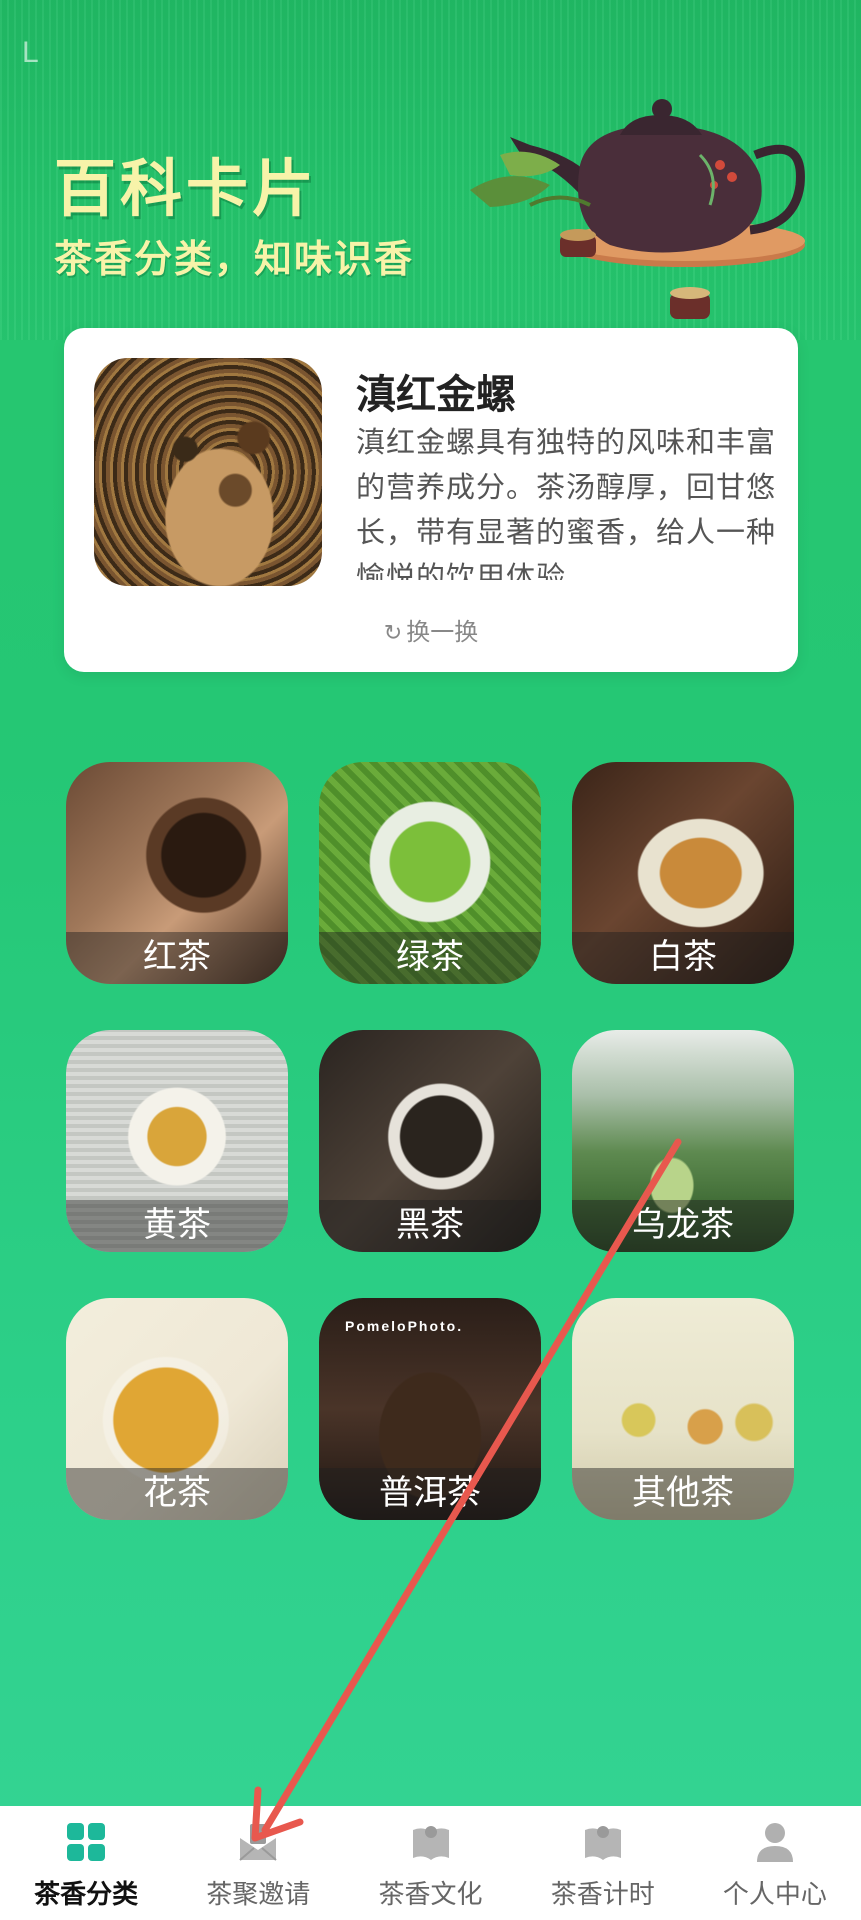 This screenshot has height=1920, width=861. Describe the element at coordinates (442, 632) in the screenshot. I see `refresh-label: 换一换` at that location.